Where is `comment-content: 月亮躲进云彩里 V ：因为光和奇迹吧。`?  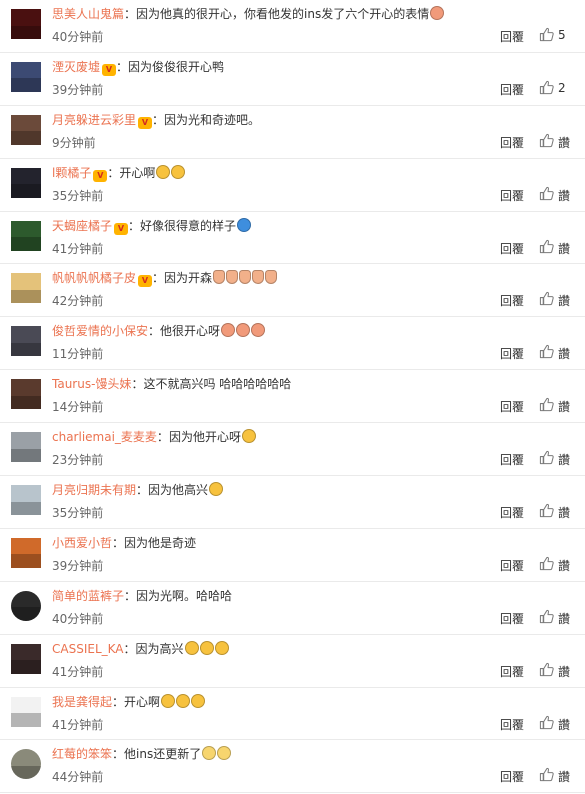 comment-content: 月亮躲进云彩里 V ：因为光和奇迹吧。 is located at coordinates (273, 120).